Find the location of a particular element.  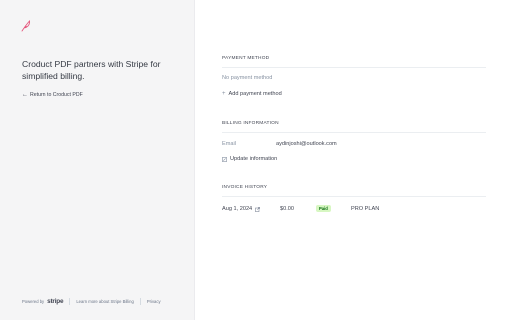

no-payment-method-text: No payment method is located at coordinates (247, 78).